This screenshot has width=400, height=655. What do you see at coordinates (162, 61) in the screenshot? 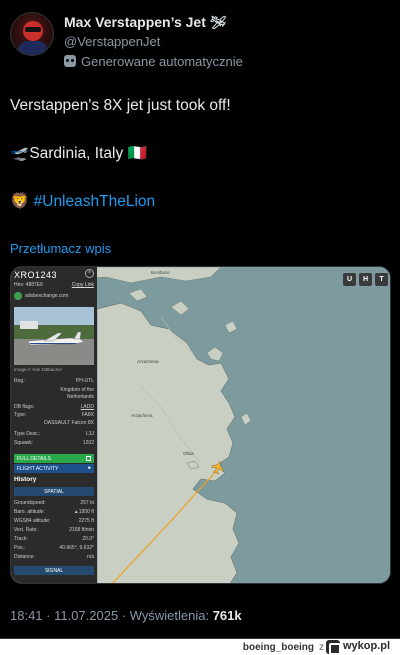
I see `automated-text: Generowane automatycznie` at bounding box center [162, 61].